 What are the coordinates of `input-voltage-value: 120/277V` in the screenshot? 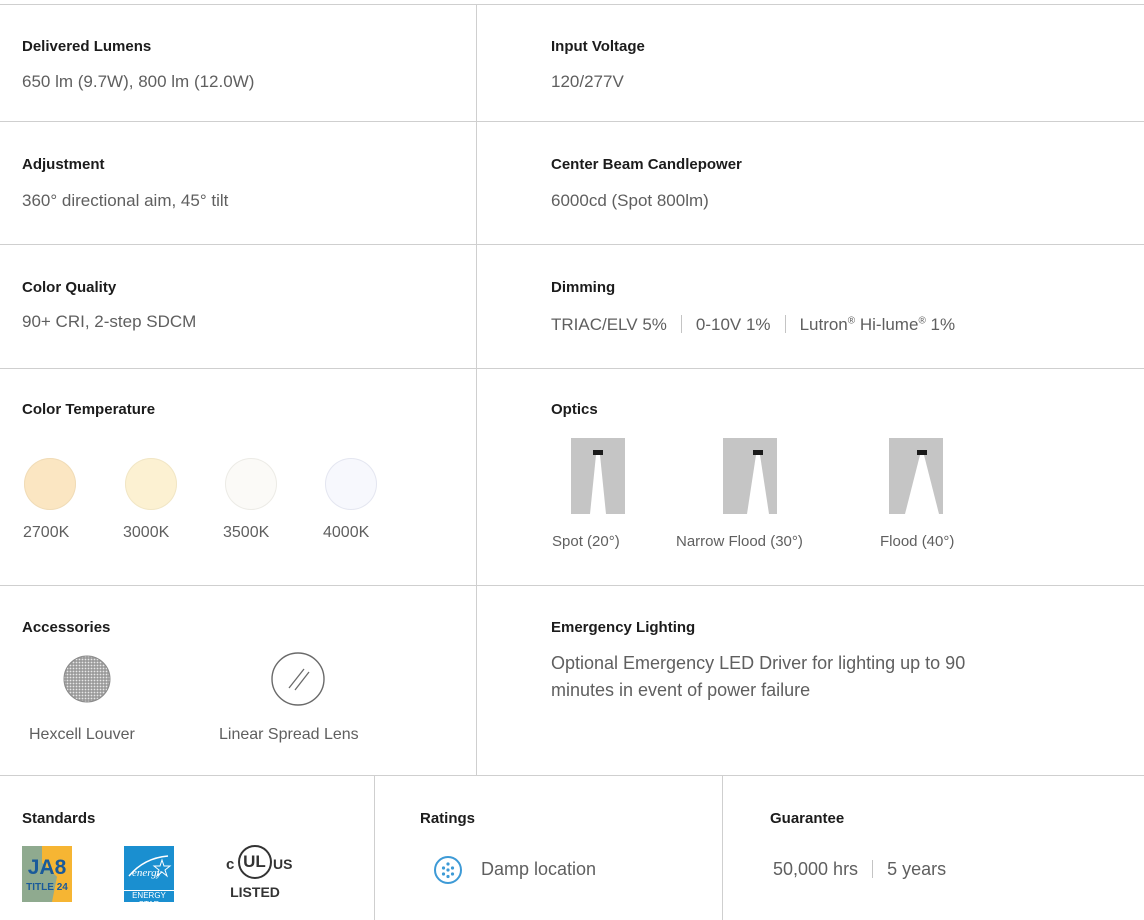 It's located at (587, 81).